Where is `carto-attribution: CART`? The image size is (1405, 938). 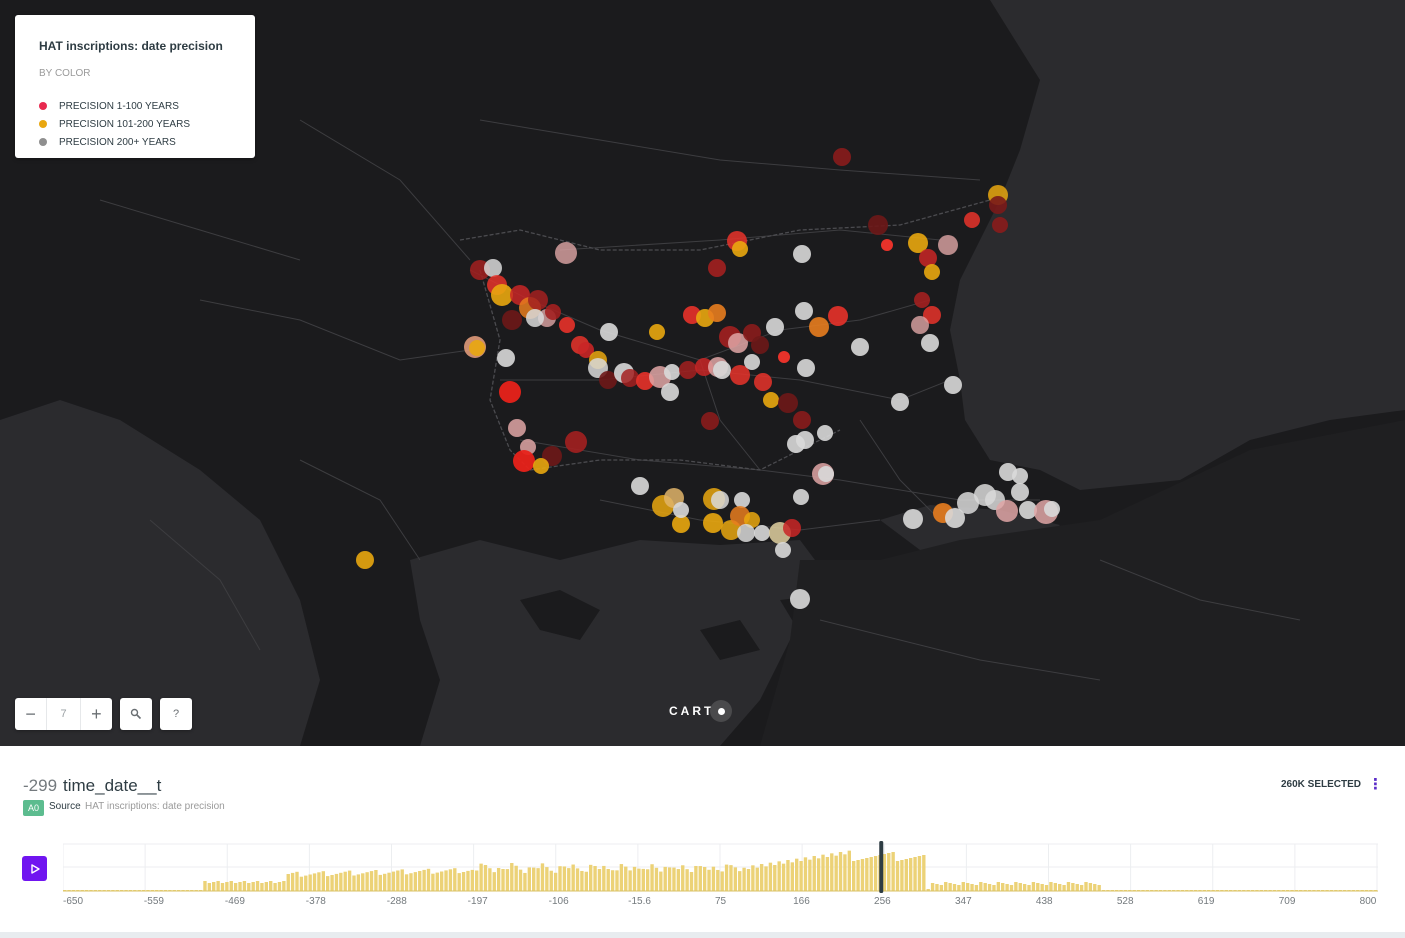
carto-attribution: CART is located at coordinates (701, 711).